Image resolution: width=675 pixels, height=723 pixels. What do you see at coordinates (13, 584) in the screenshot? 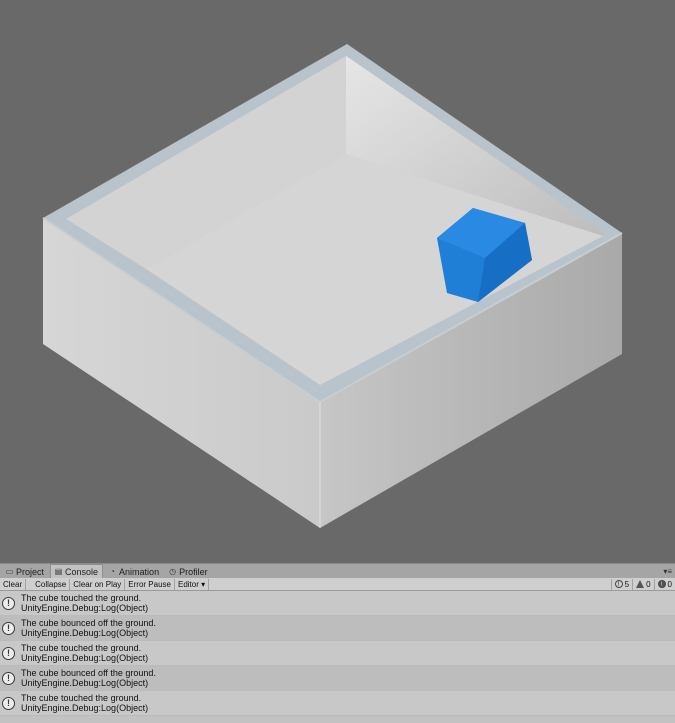
I see `clear-button: Clear` at bounding box center [13, 584].